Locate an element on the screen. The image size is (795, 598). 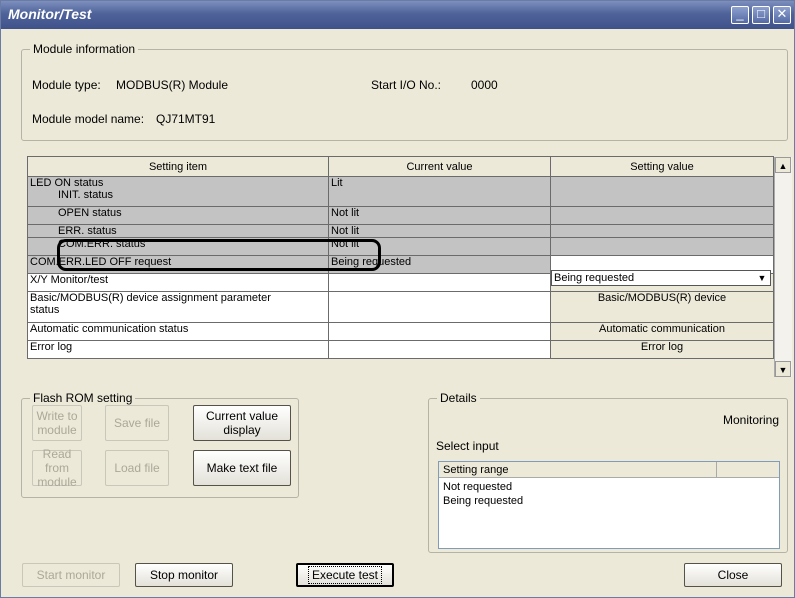
list-item-not-requested: Not requested is located at coordinates (477, 487).